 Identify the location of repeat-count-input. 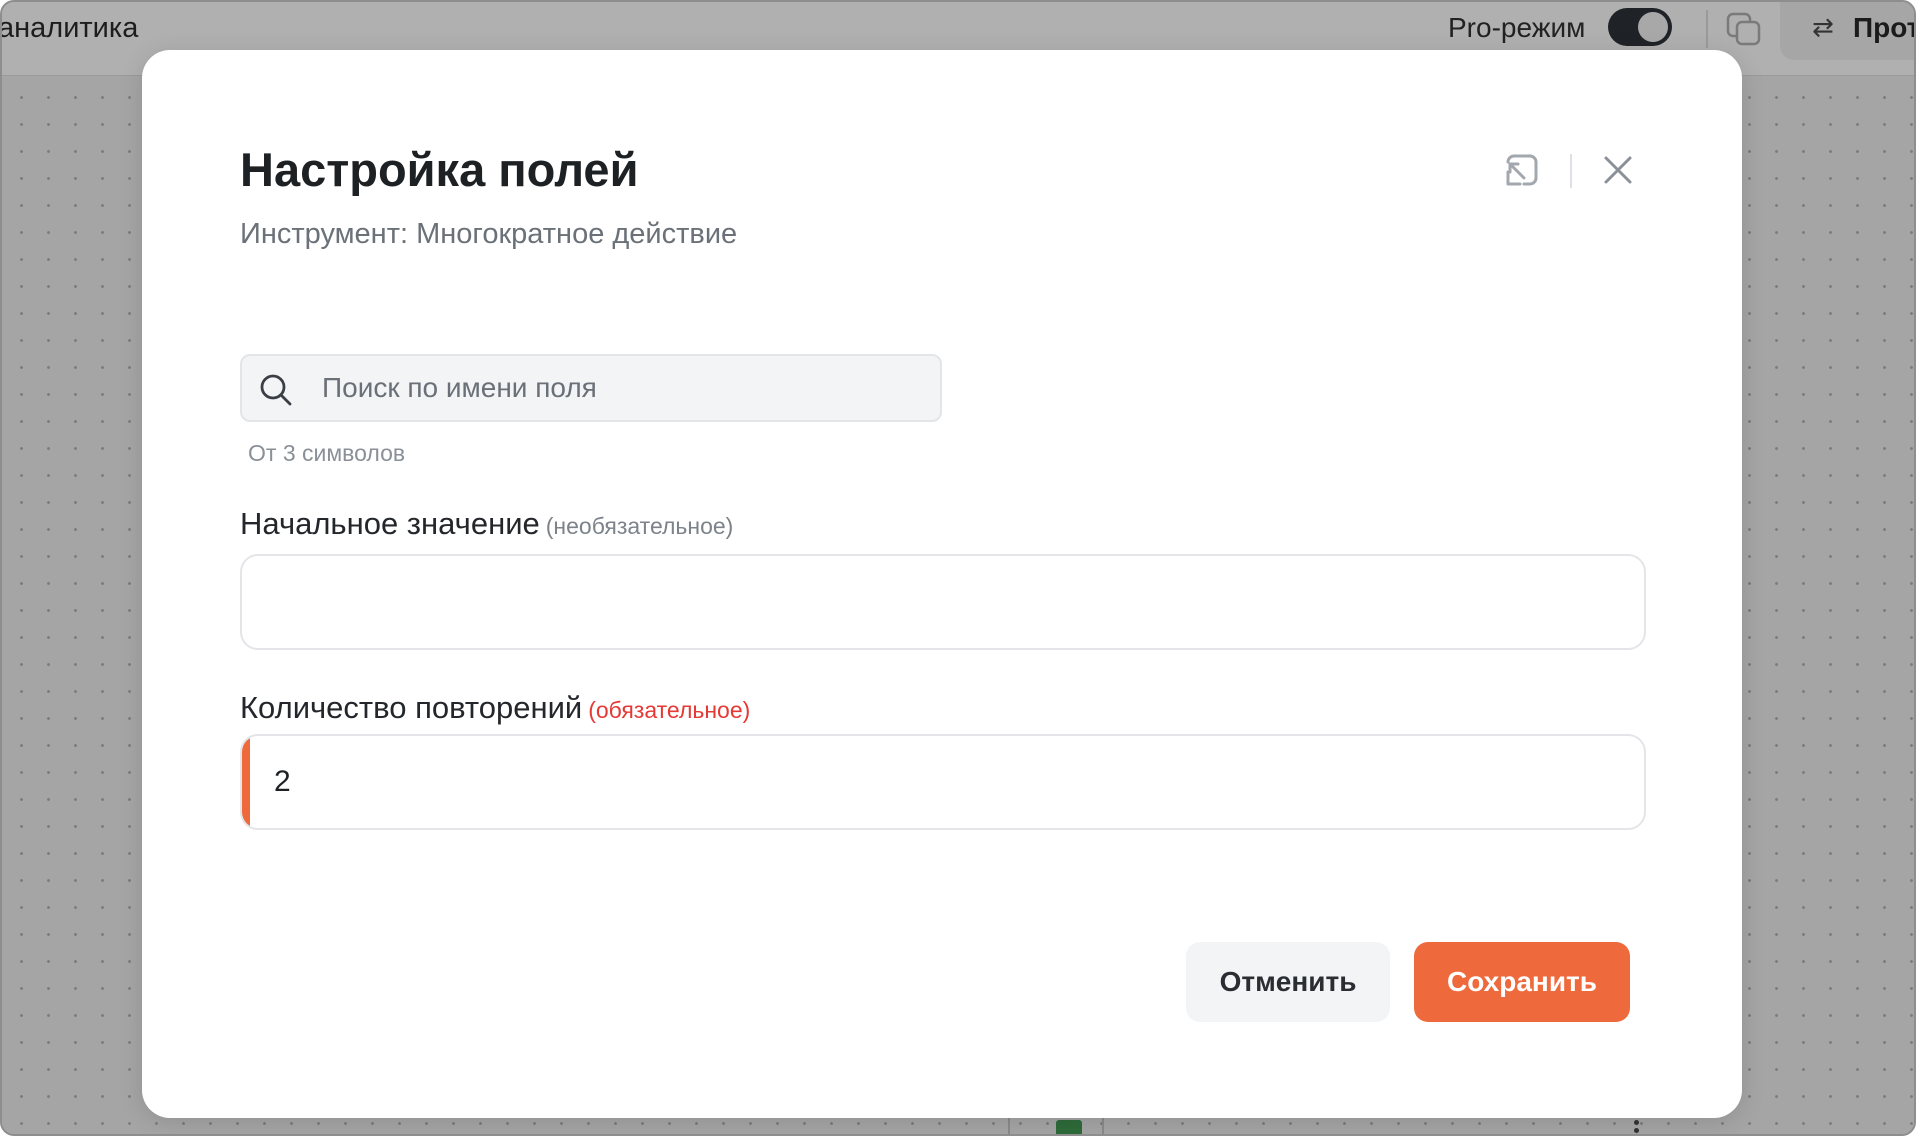
(945, 782).